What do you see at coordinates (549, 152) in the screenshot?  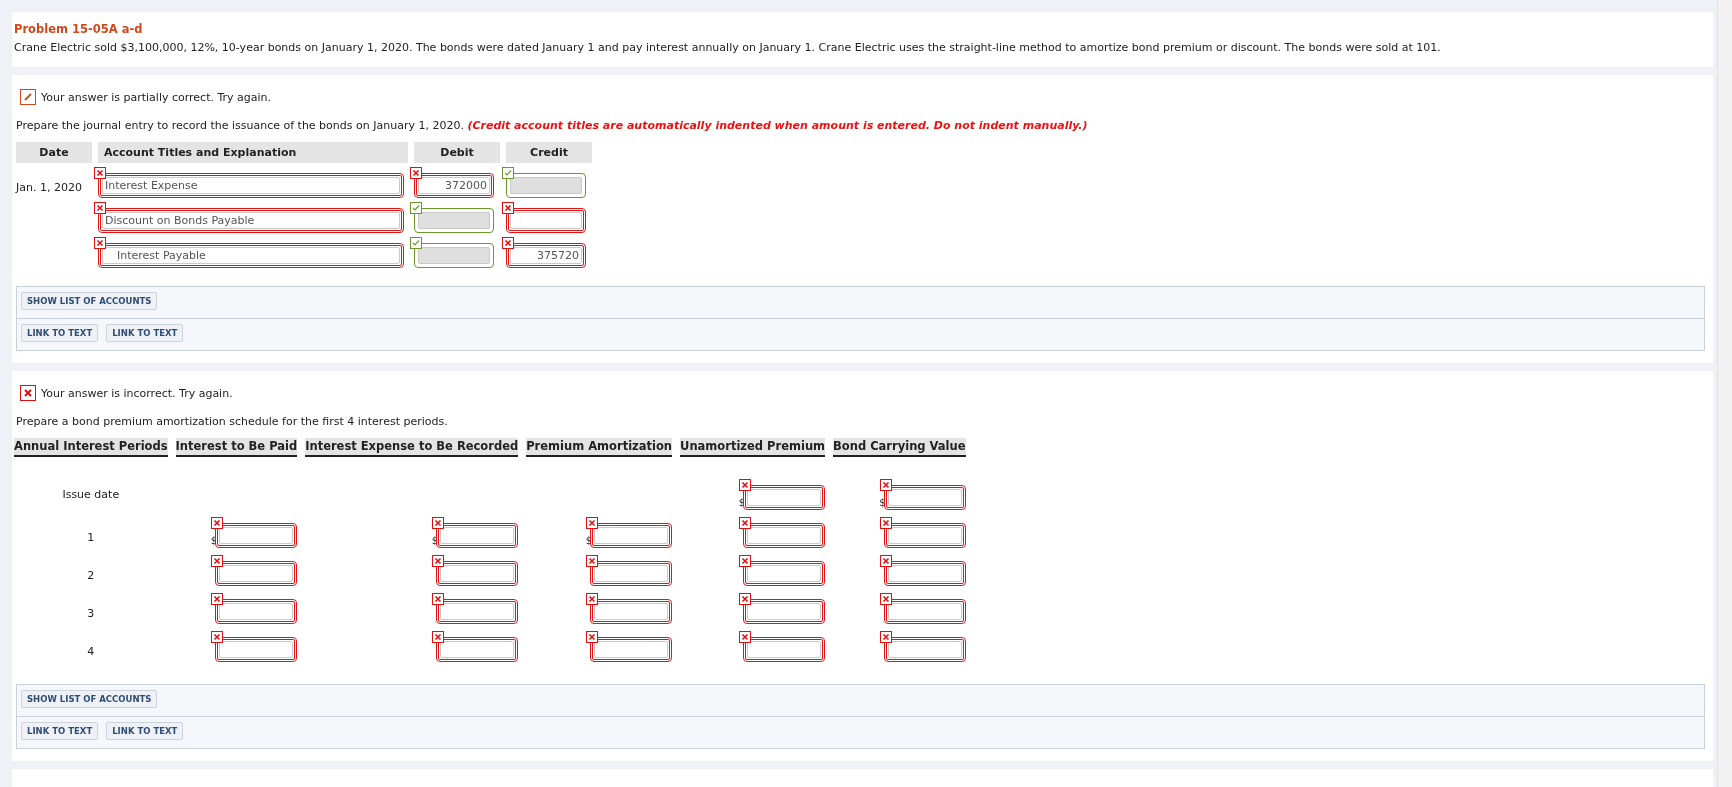 I see `column-header: Credit` at bounding box center [549, 152].